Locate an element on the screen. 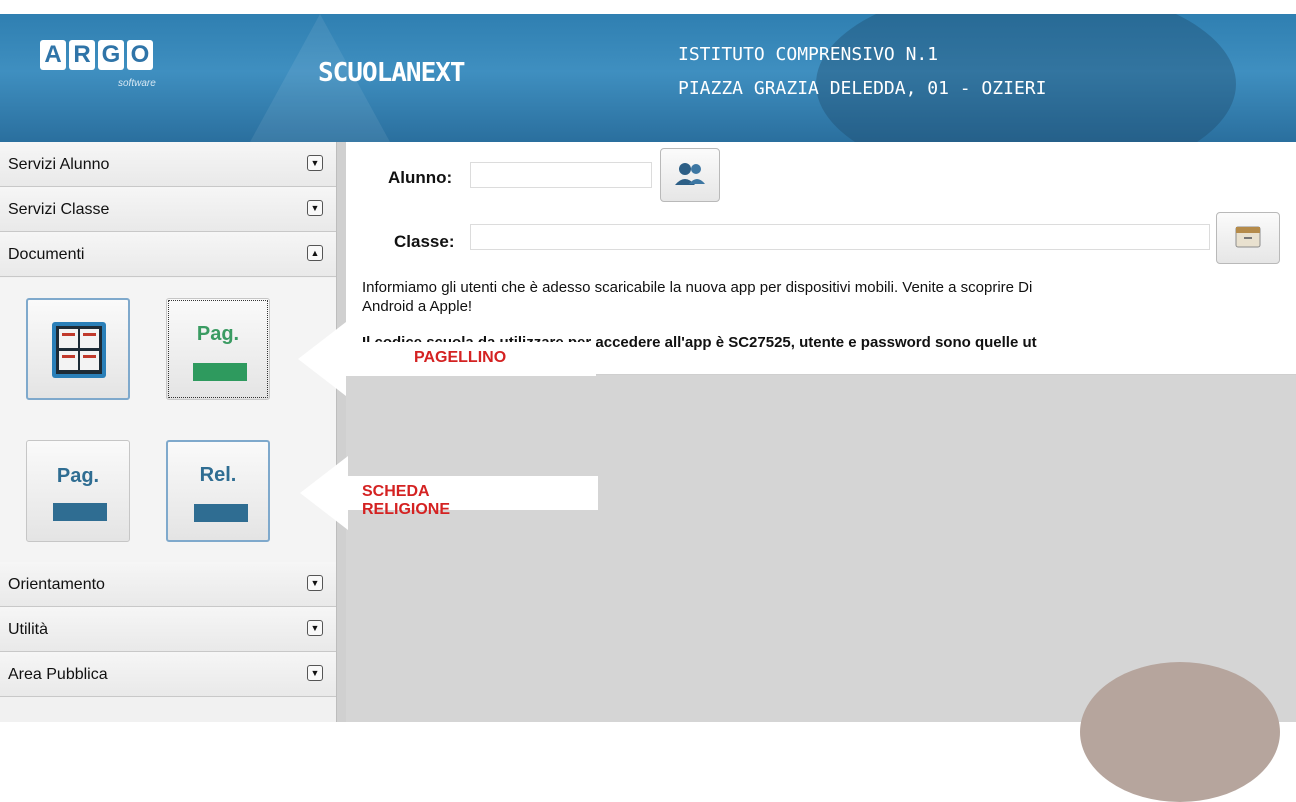 The image size is (1296, 802). info-line: Android a Apple! is located at coordinates (417, 306).